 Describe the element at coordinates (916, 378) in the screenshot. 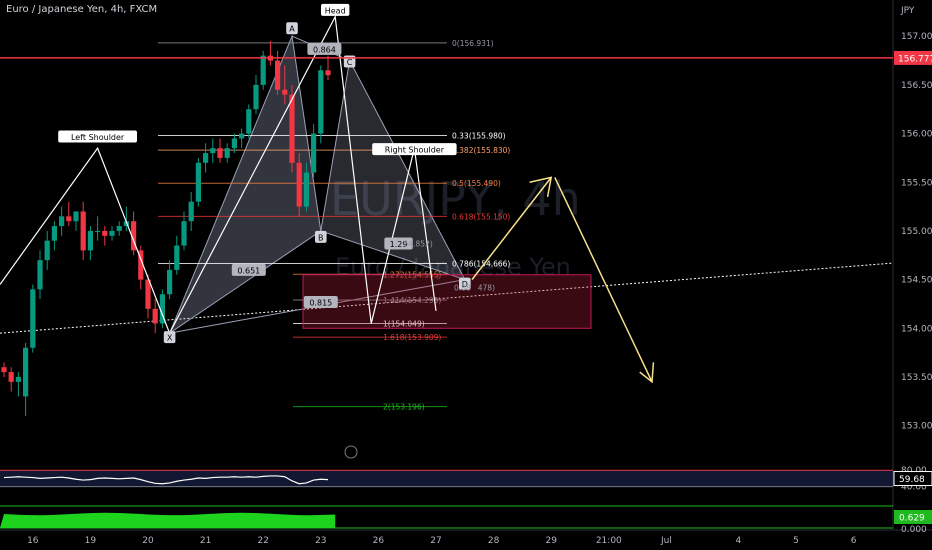

I see `y-tick-label: 153.500` at that location.